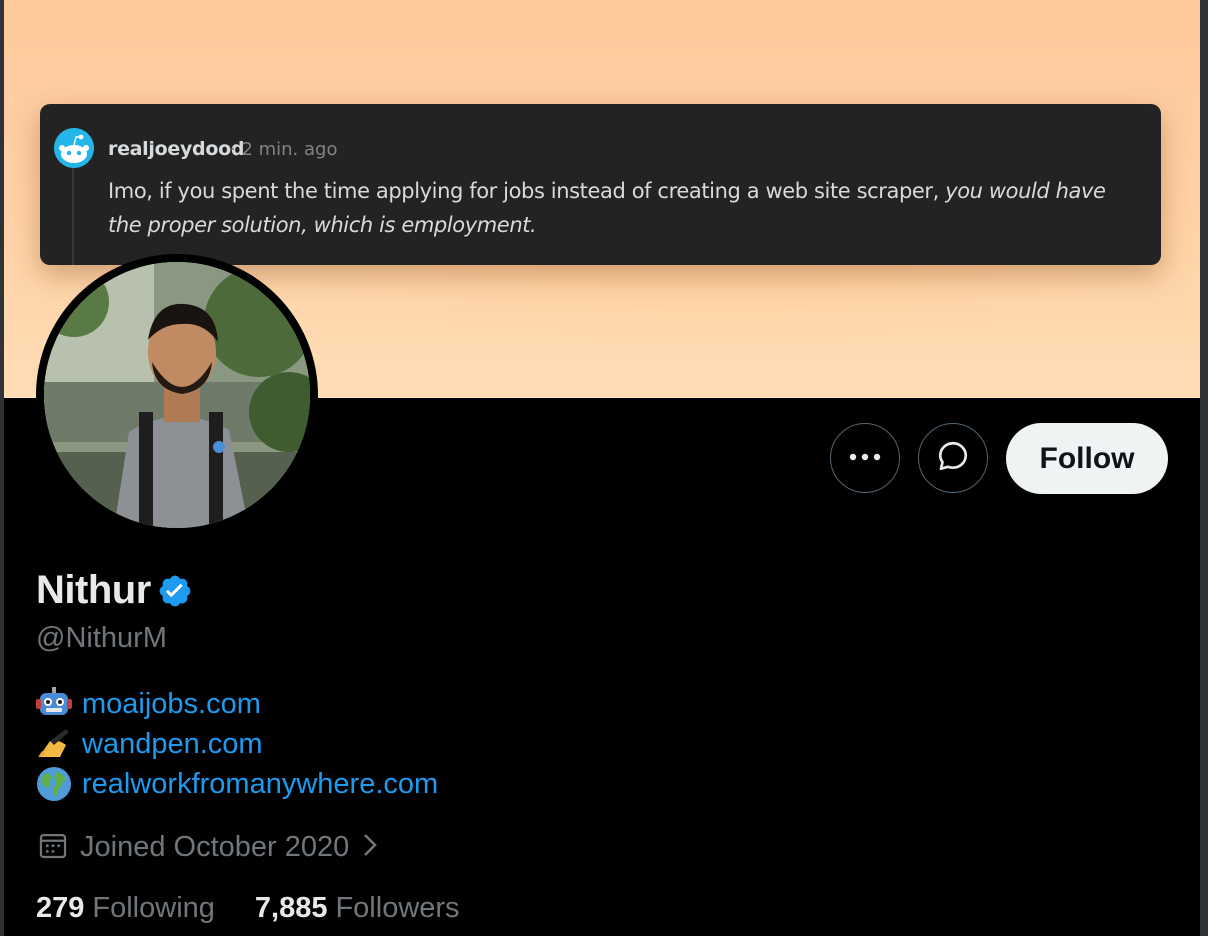 This screenshot has height=936, width=1208. I want to click on profile-name-row: Nithur, so click(114, 590).